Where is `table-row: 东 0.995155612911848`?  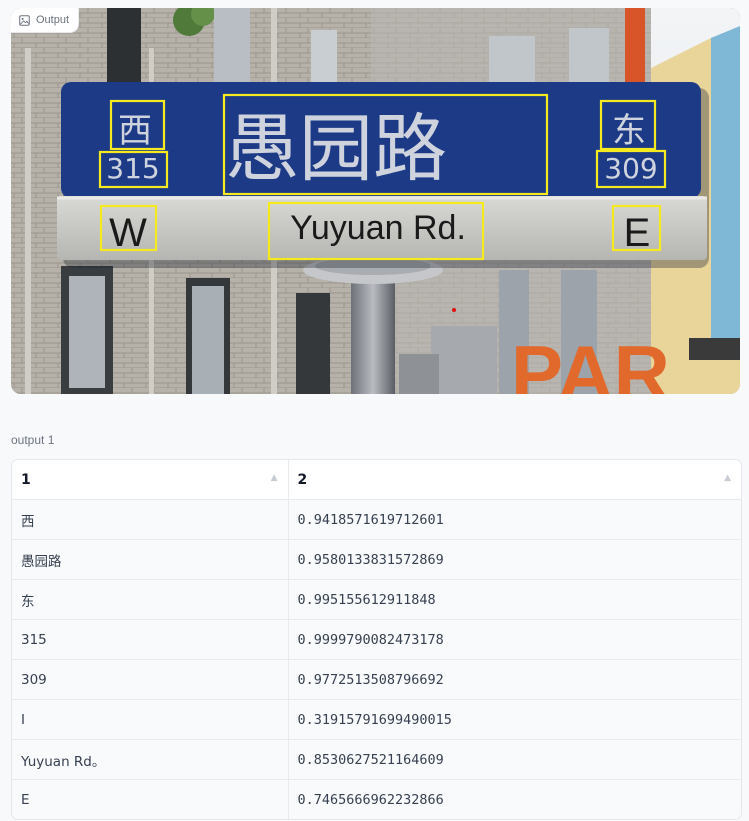
table-row: 东 0.995155612911848 is located at coordinates (376, 599).